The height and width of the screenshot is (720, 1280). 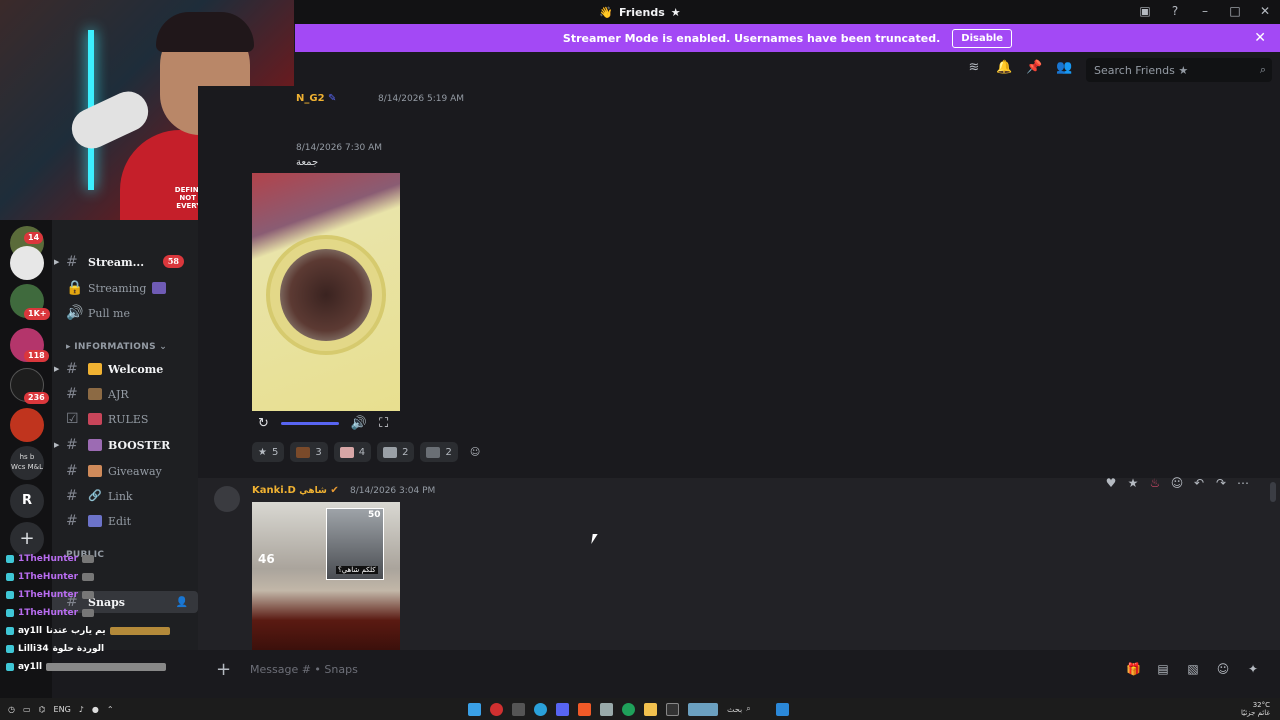 I want to click on apps-icon: ✦, so click(x=1253, y=669).